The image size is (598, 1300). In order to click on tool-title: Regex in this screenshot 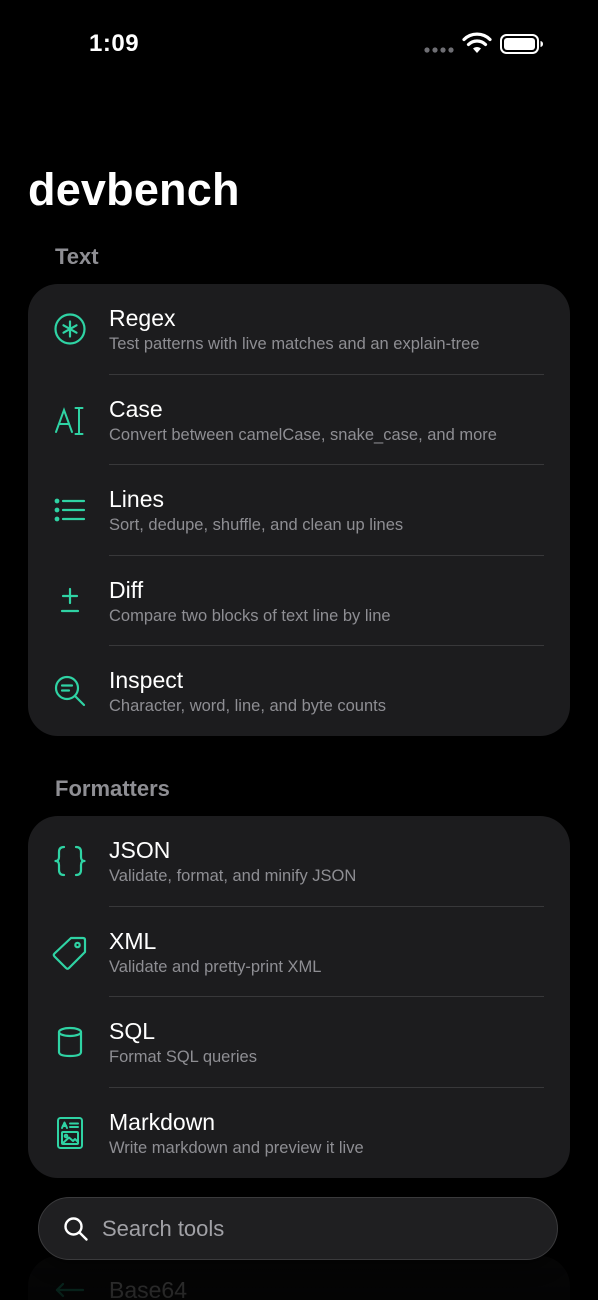, I will do `click(142, 318)`.